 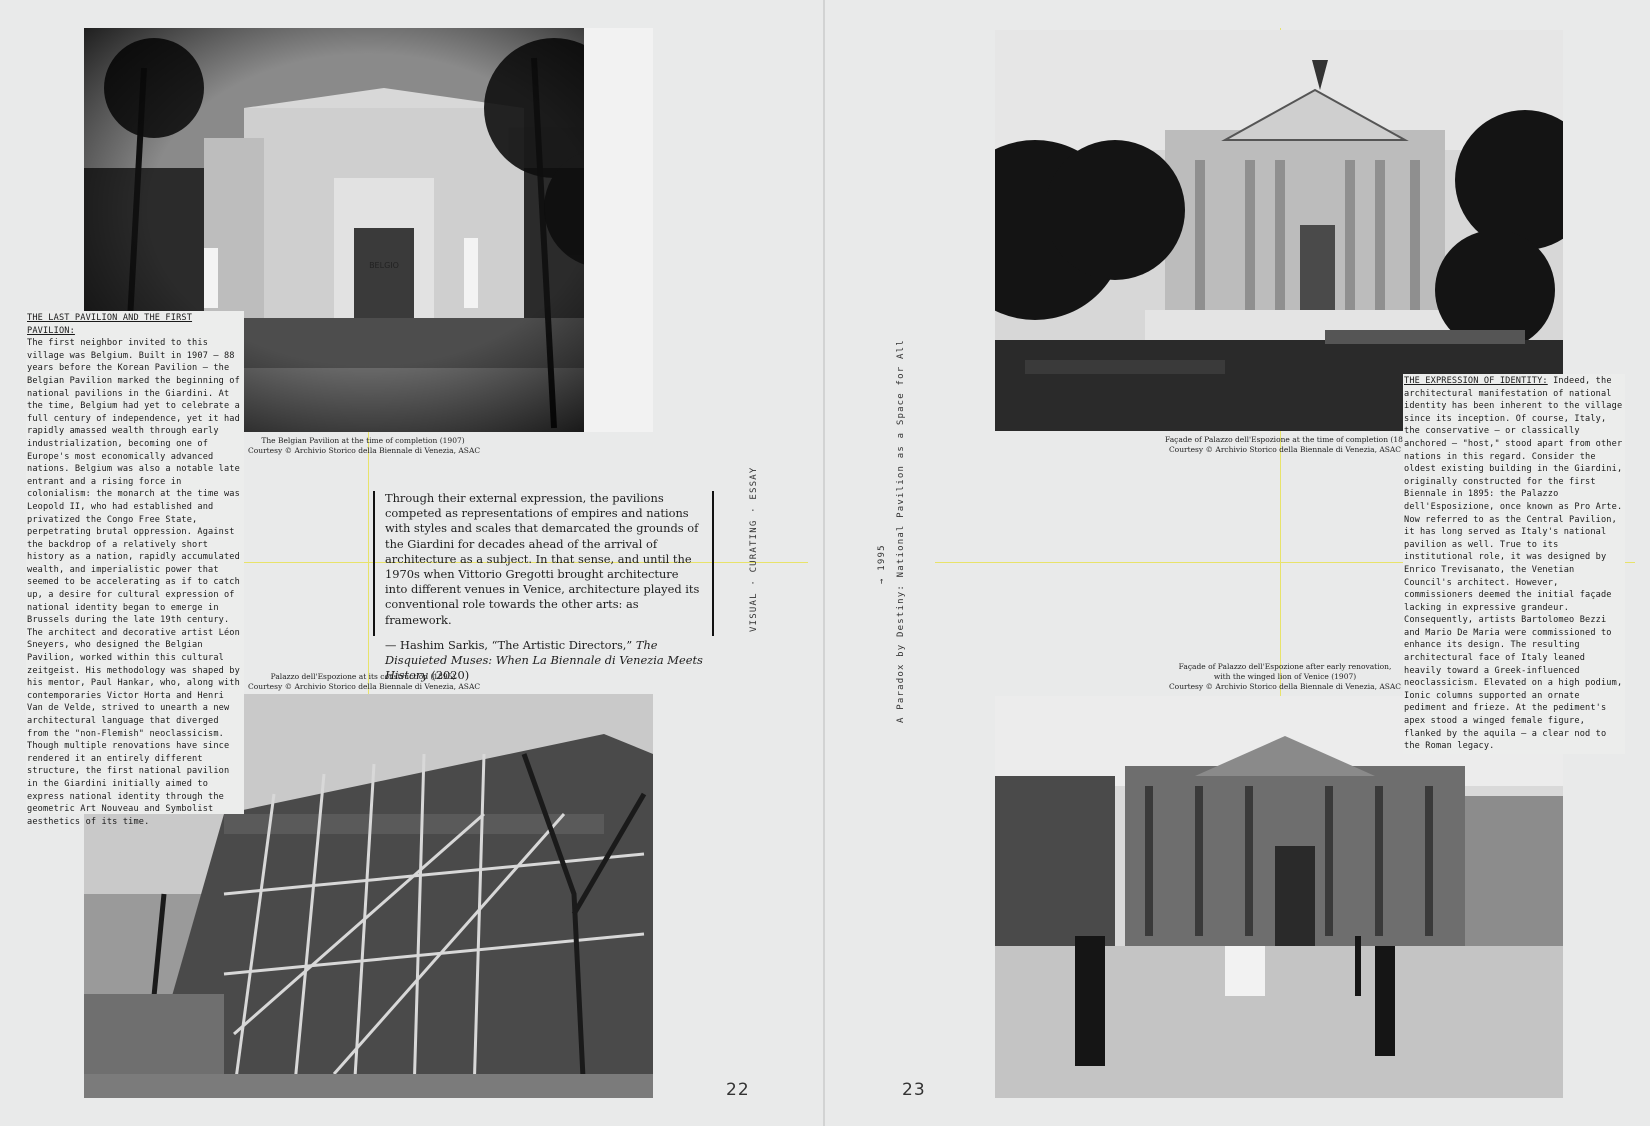 What do you see at coordinates (1279, 230) in the screenshot?
I see `palazzo-facade-1895-photo` at bounding box center [1279, 230].